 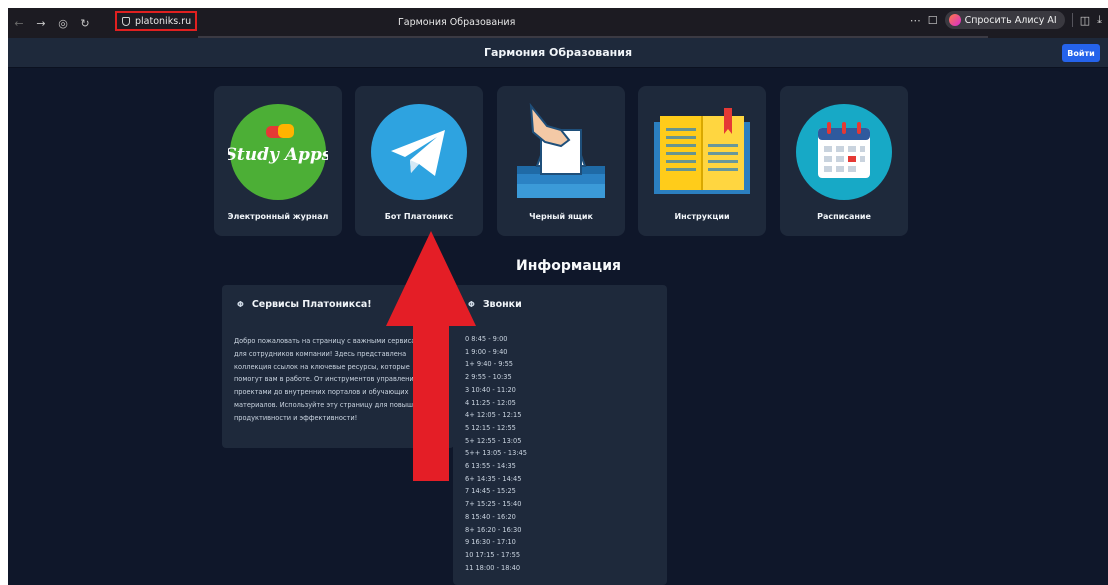 What do you see at coordinates (493, 504) in the screenshot?
I see `bell-item: 7+ 15:25 - 15:40` at bounding box center [493, 504].